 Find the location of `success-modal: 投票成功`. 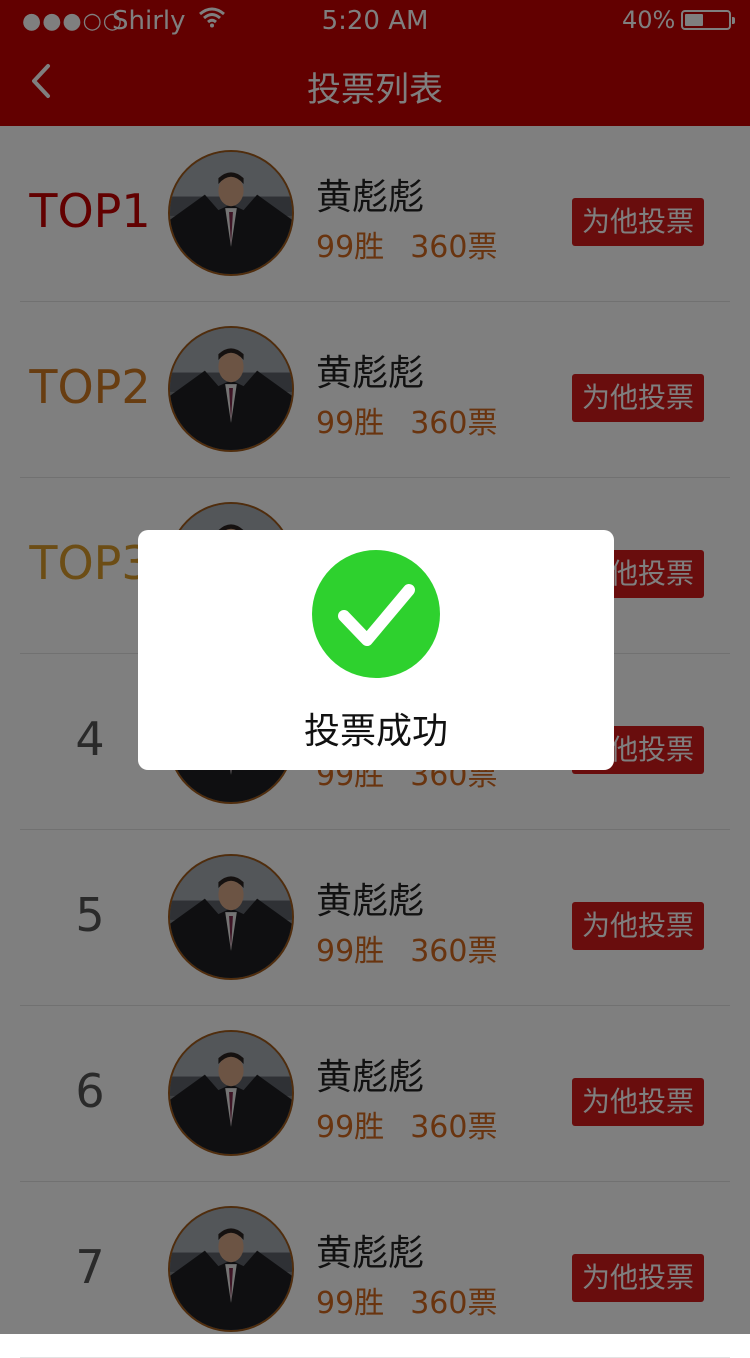

success-modal: 投票成功 is located at coordinates (376, 650).